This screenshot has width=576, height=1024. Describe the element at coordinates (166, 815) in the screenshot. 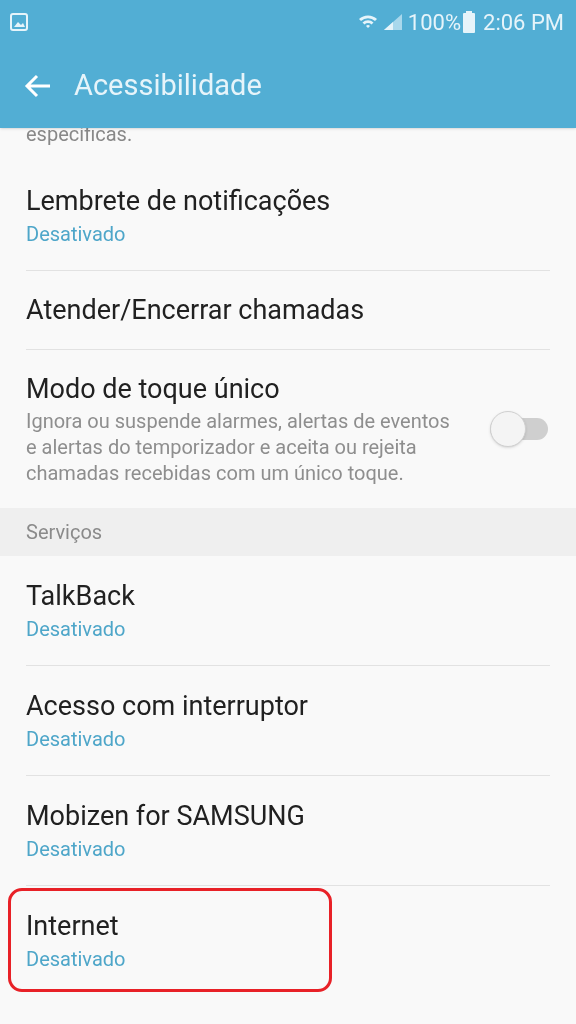

I see `item-title: Mobizen for SAMSUNG` at that location.